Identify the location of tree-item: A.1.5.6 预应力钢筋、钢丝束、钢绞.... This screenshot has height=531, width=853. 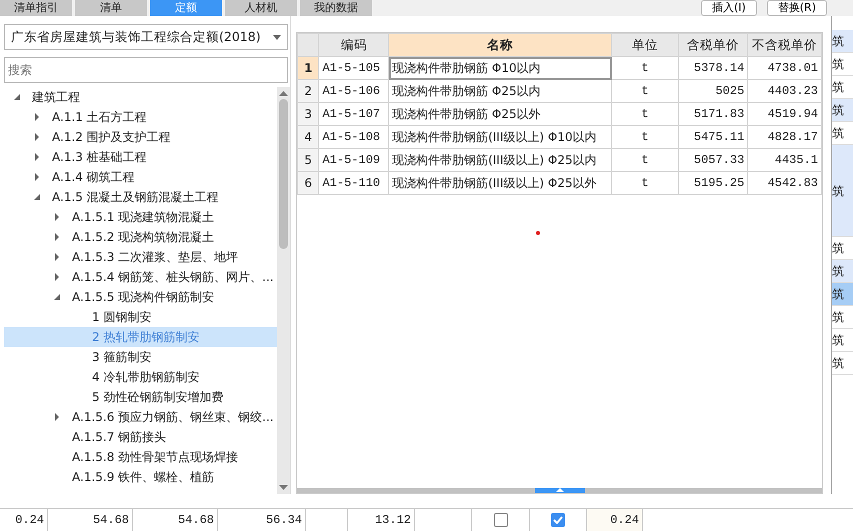
(140, 417).